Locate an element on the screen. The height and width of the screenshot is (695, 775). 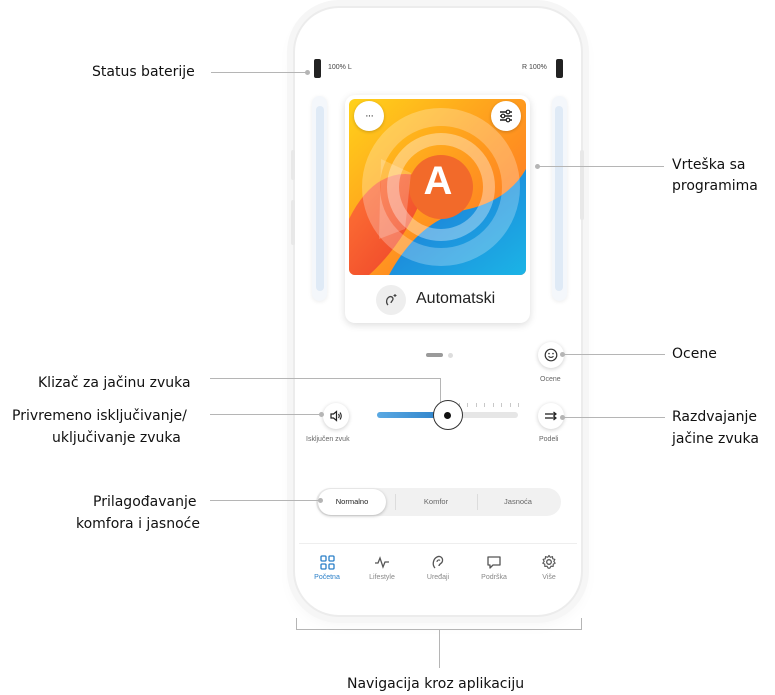
callout-program-carousel-2: programima is located at coordinates (715, 186).